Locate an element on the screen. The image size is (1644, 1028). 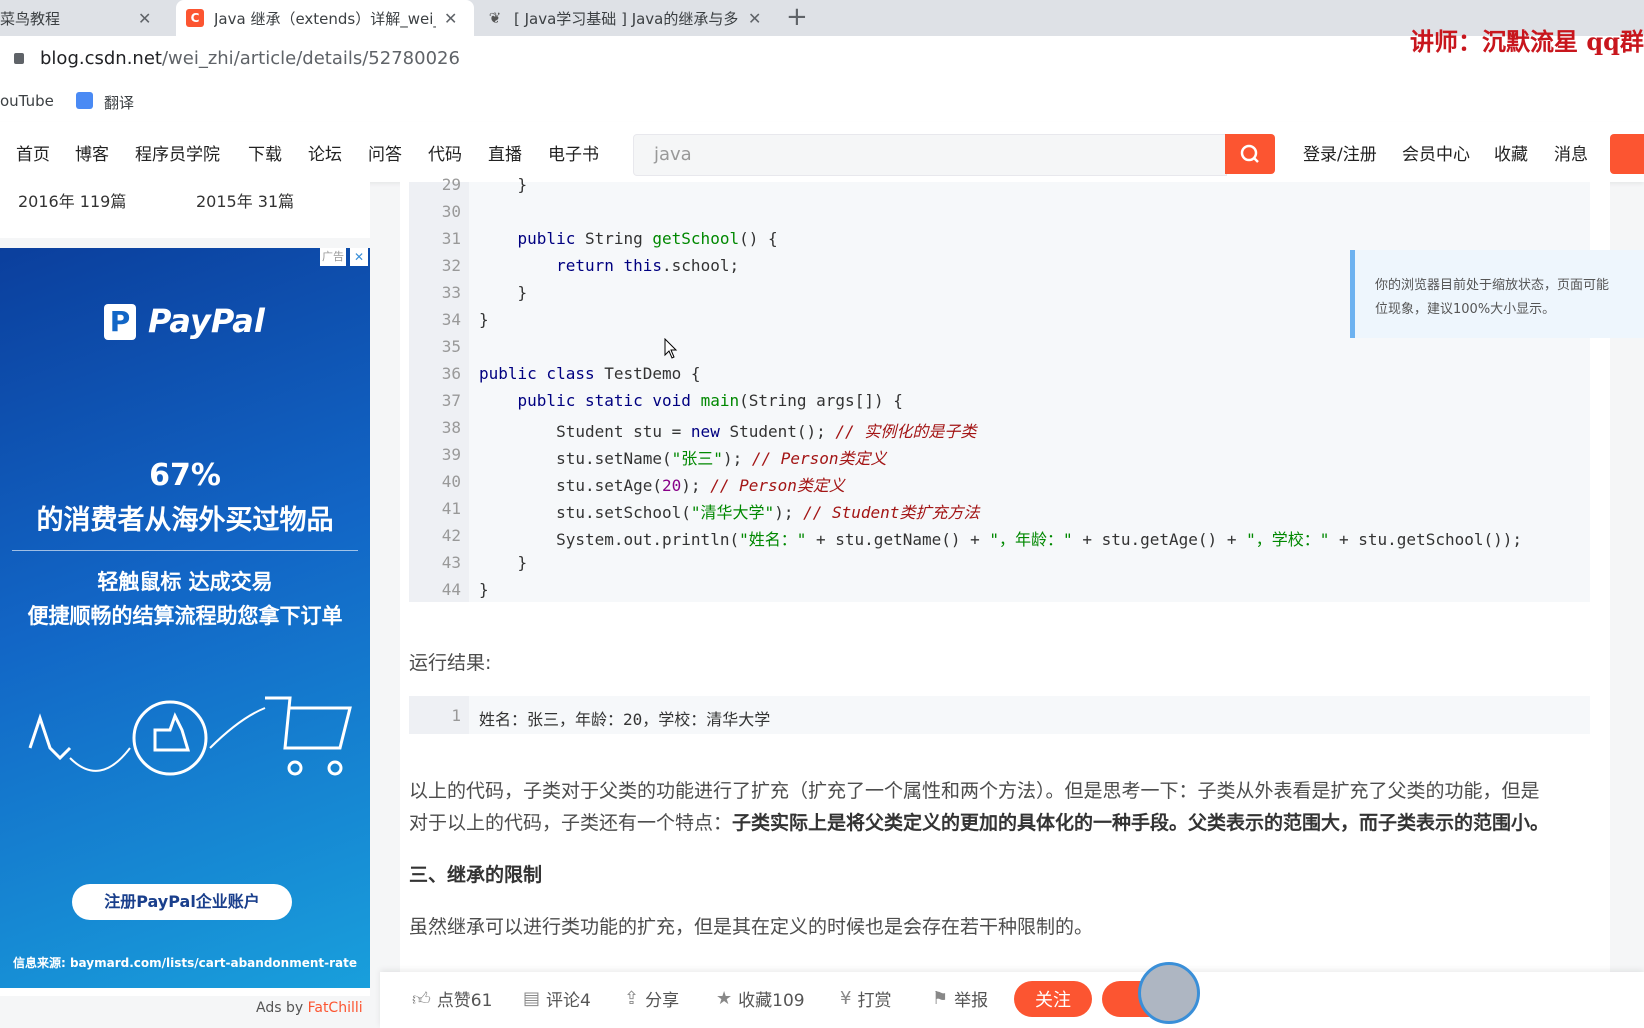
reward-label: 打赏 is located at coordinates (874, 1001).